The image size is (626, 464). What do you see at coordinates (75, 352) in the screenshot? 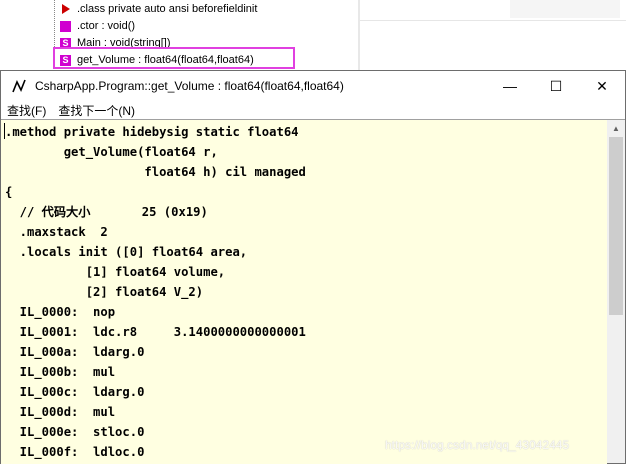
I see `code-line: IL_000a: ldarg.0` at bounding box center [75, 352].